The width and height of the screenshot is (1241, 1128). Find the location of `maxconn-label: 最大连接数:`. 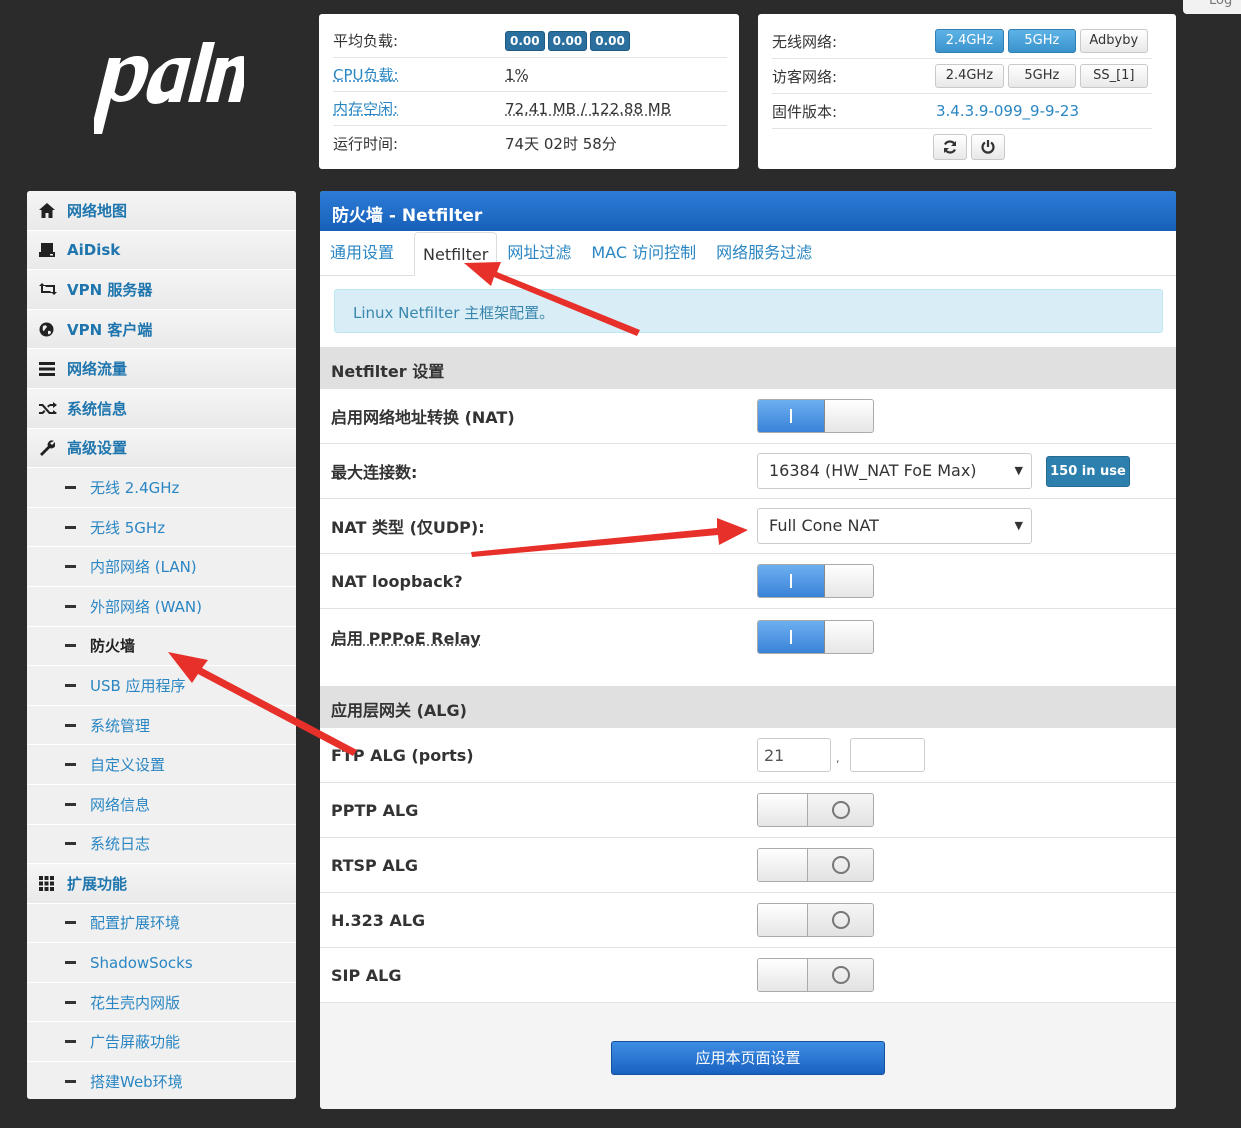

maxconn-label: 最大连接数: is located at coordinates (544, 471).